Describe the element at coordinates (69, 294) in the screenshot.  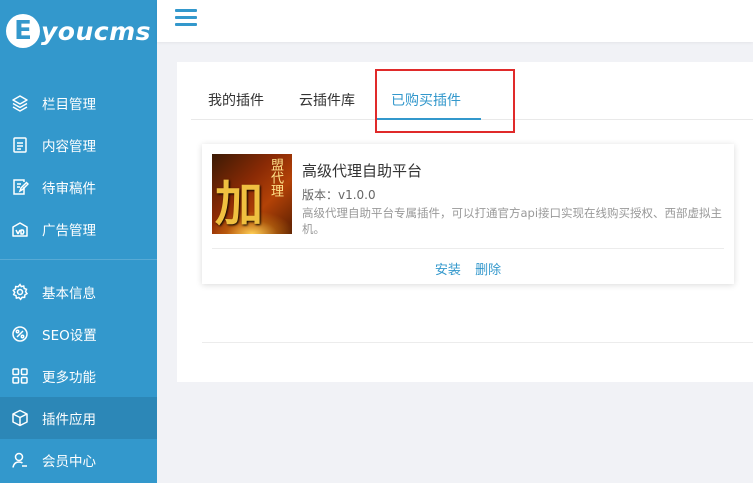
I see `sidebar-item-label: 基本信息` at that location.